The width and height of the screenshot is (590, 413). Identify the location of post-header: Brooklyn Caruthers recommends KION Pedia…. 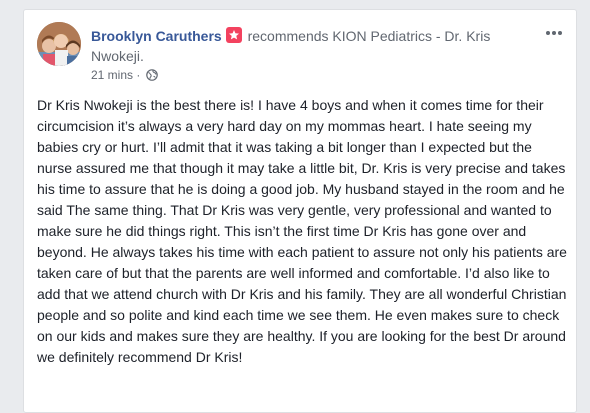
(307, 46).